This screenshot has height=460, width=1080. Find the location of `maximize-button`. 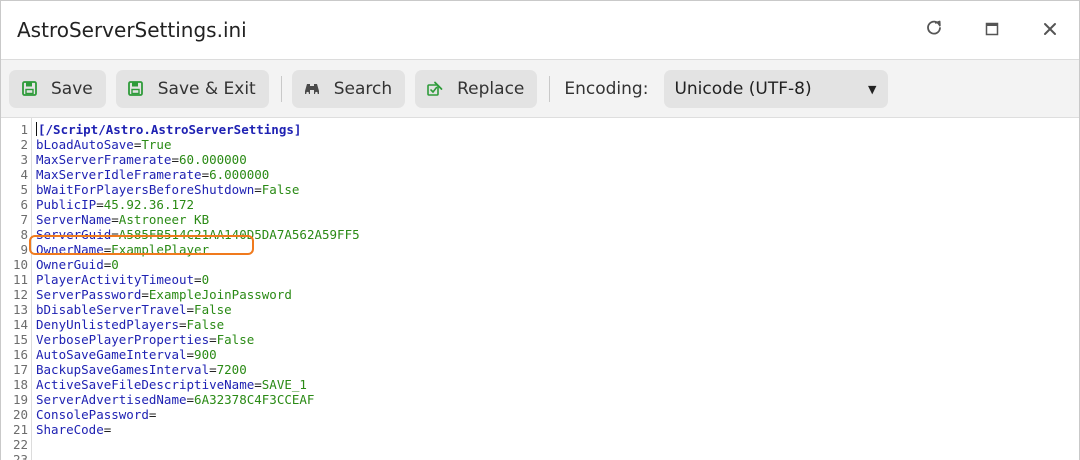

maximize-button is located at coordinates (992, 30).